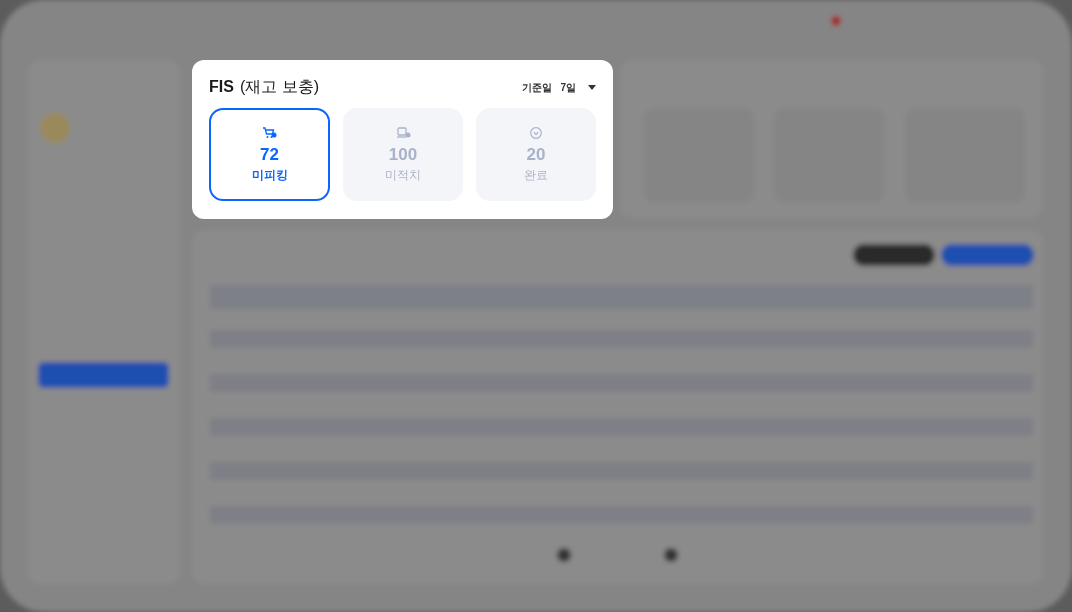 The height and width of the screenshot is (612, 1072). I want to click on device-icon, so click(403, 132).